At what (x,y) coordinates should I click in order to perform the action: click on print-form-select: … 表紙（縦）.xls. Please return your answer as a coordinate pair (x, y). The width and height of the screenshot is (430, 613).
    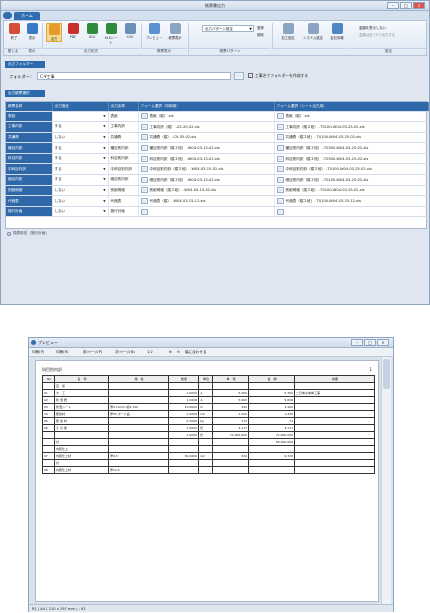
    Looking at the image, I should click on (206, 117).